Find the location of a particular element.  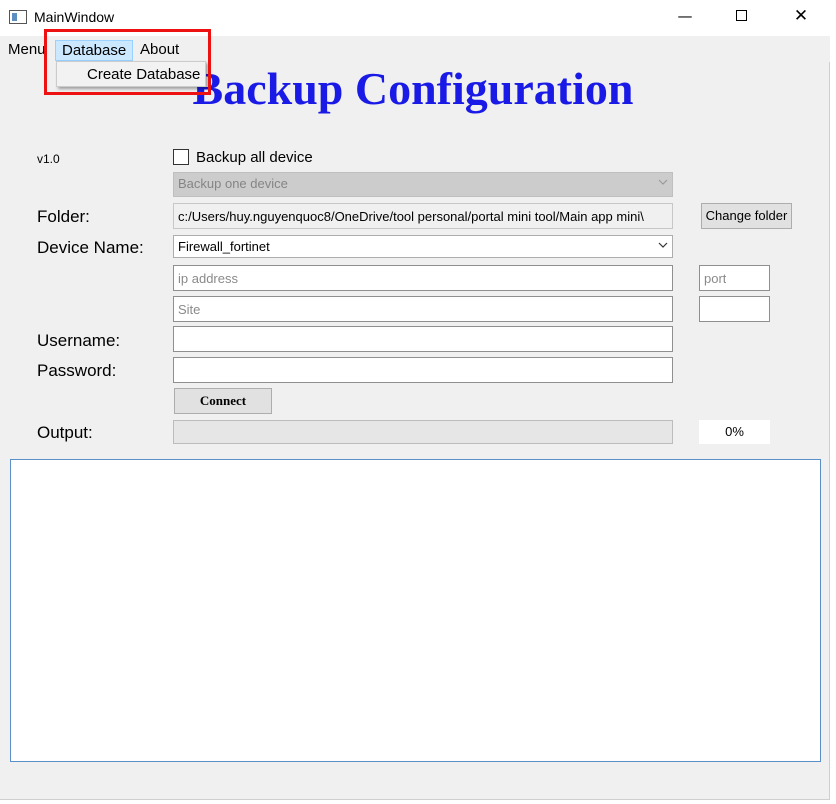

username-input is located at coordinates (423, 339).